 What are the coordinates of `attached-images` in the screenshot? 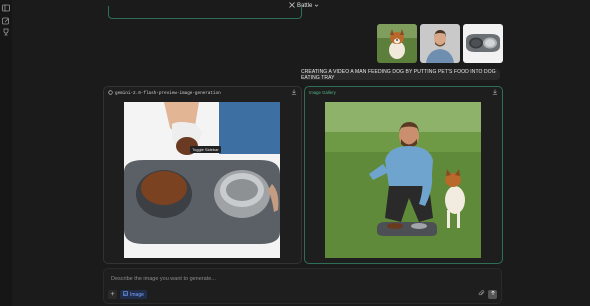 It's located at (440, 43).